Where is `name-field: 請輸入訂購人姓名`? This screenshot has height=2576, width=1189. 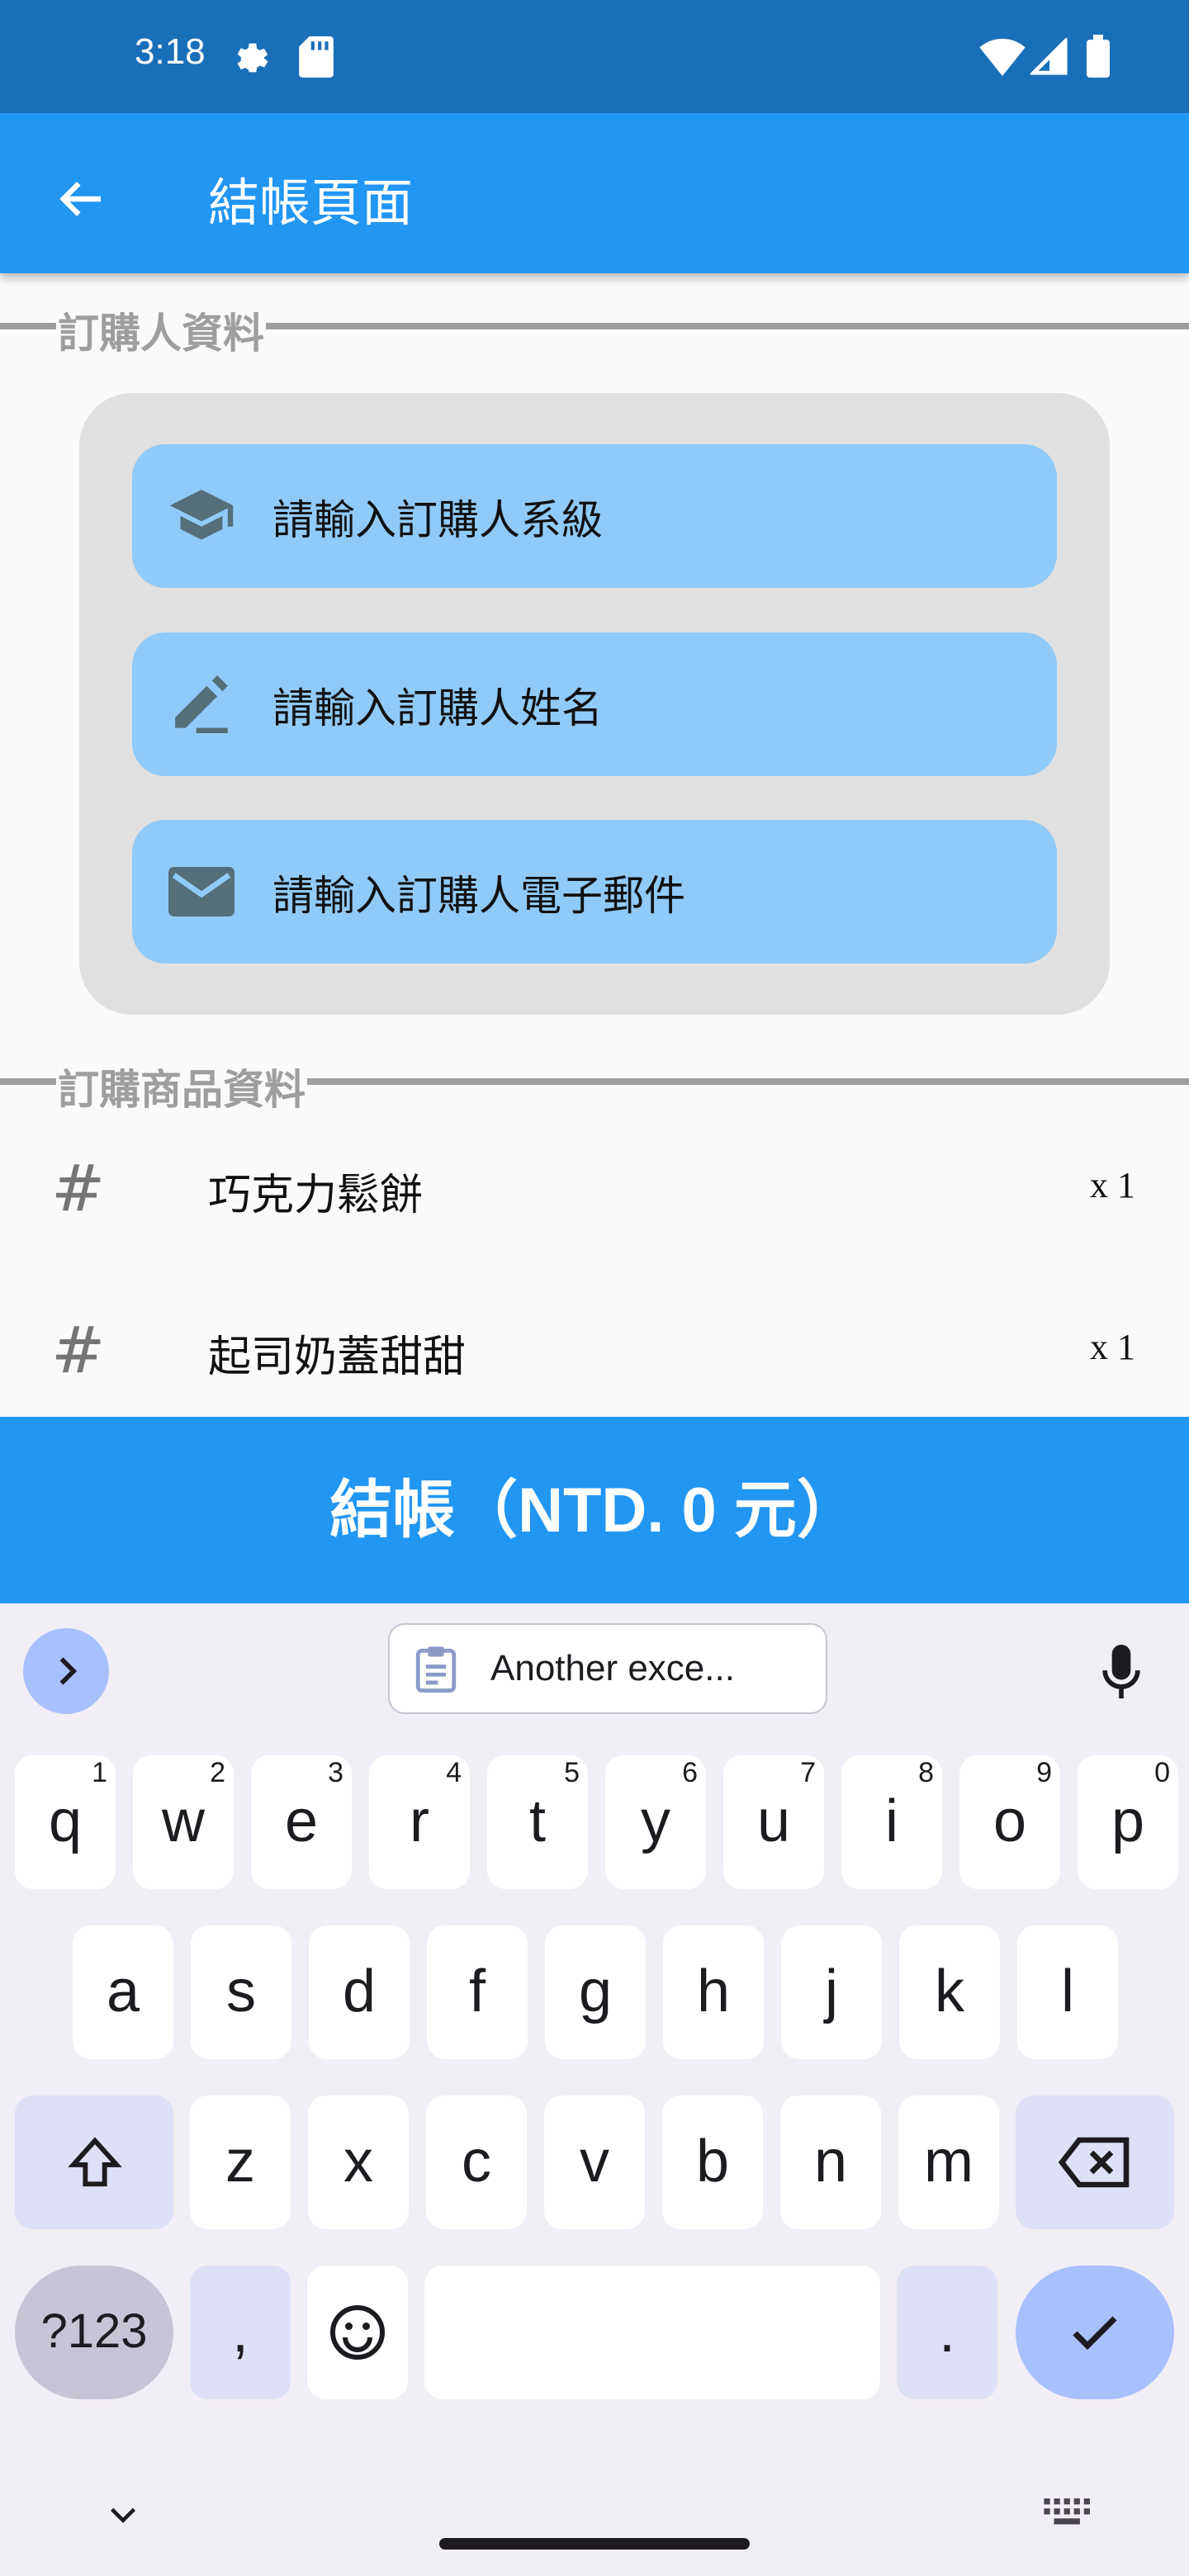 name-field: 請輸入訂購人姓名 is located at coordinates (594, 704).